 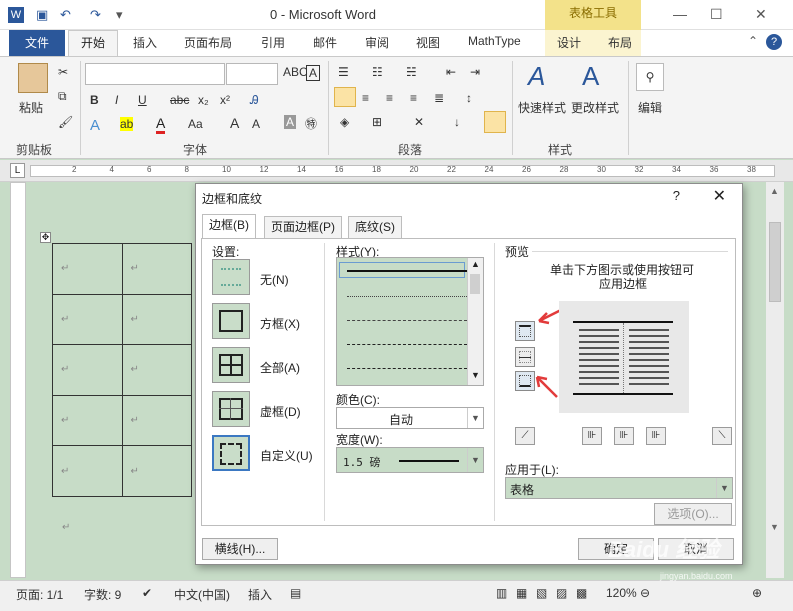 What do you see at coordinates (161, 124) in the screenshot?
I see `font-color-icon: A` at bounding box center [161, 124].